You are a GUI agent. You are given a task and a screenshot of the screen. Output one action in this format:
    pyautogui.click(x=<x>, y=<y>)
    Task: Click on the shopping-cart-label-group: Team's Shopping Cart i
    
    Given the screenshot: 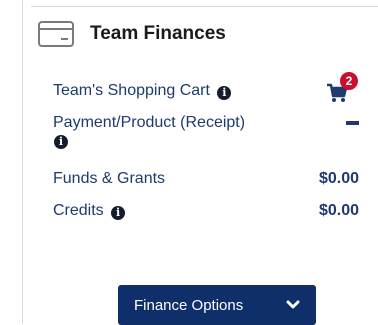 What is the action you would take?
    pyautogui.click(x=142, y=90)
    